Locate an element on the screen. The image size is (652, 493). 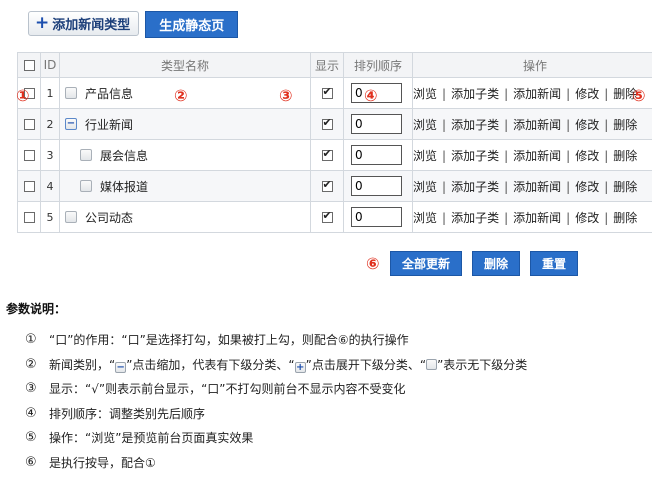
table-row: 2−行业新闻 浏览|添加子类|添加新闻|修改|删除 is located at coordinates (334, 124).